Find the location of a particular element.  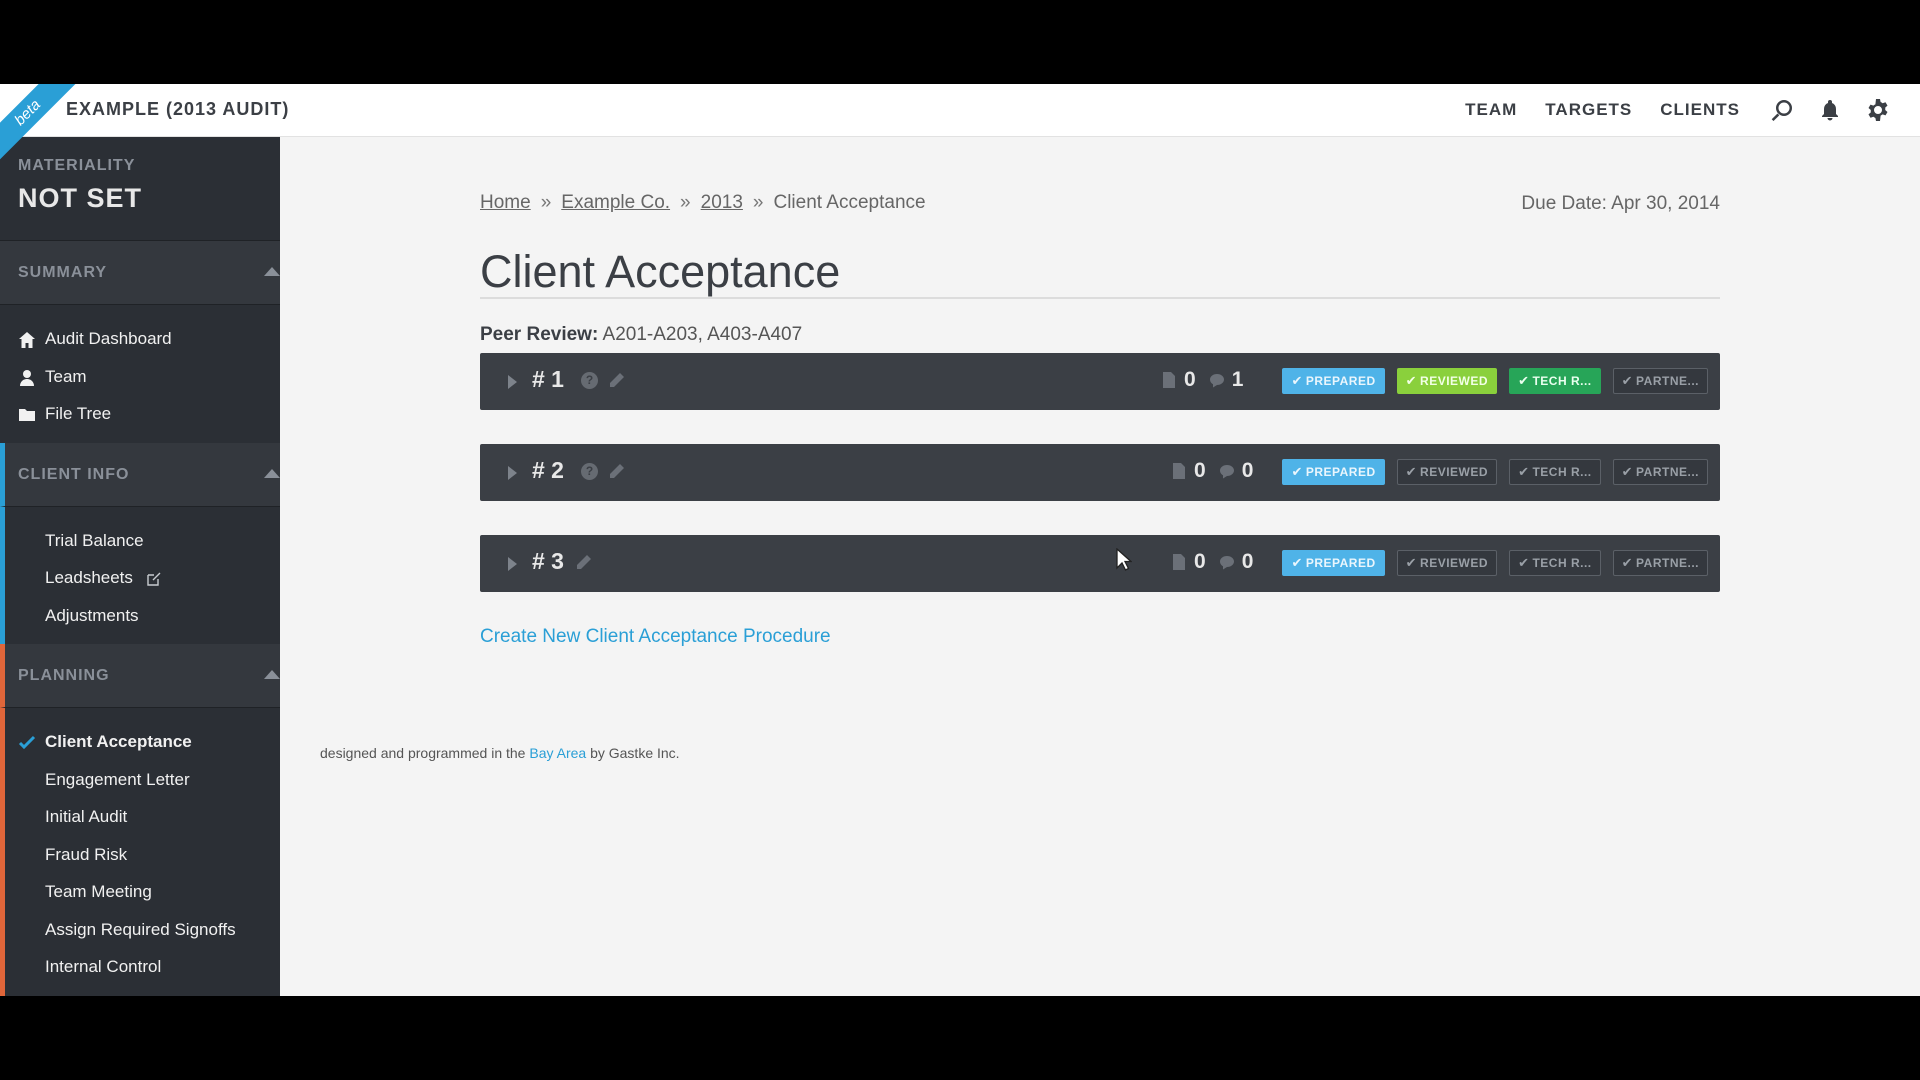

user-icon is located at coordinates (27, 377).